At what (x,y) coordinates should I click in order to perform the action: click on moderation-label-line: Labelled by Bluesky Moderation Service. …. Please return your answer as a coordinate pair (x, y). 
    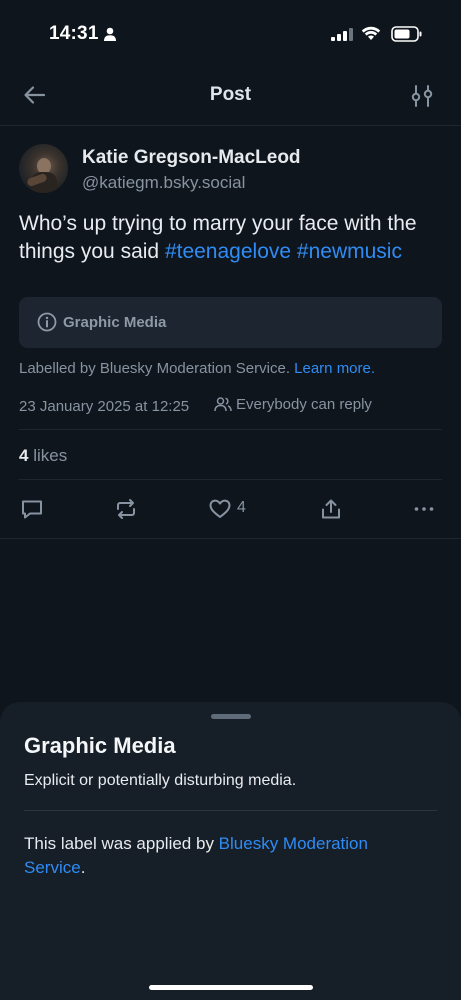
    Looking at the image, I should click on (197, 368).